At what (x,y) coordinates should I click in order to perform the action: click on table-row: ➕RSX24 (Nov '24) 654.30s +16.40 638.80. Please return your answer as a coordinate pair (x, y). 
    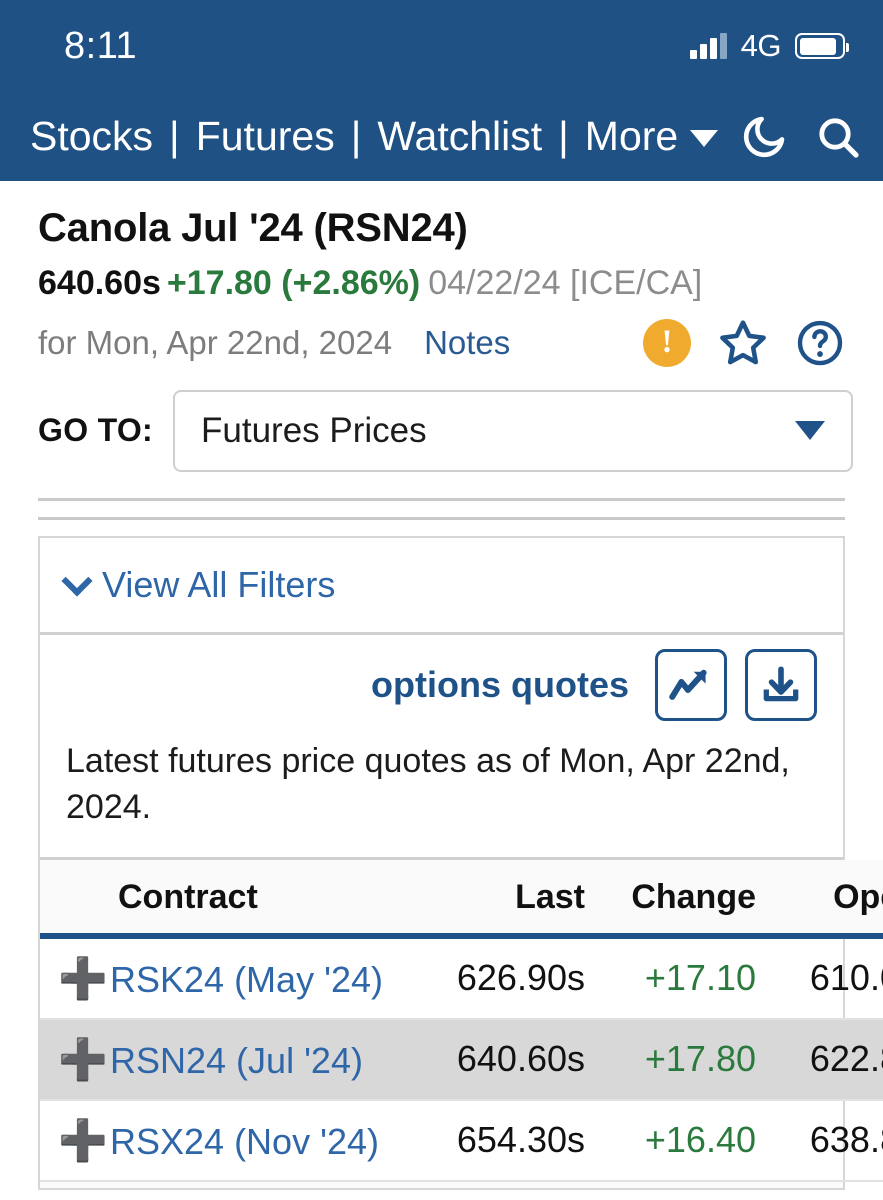
    Looking at the image, I should click on (461, 1140).